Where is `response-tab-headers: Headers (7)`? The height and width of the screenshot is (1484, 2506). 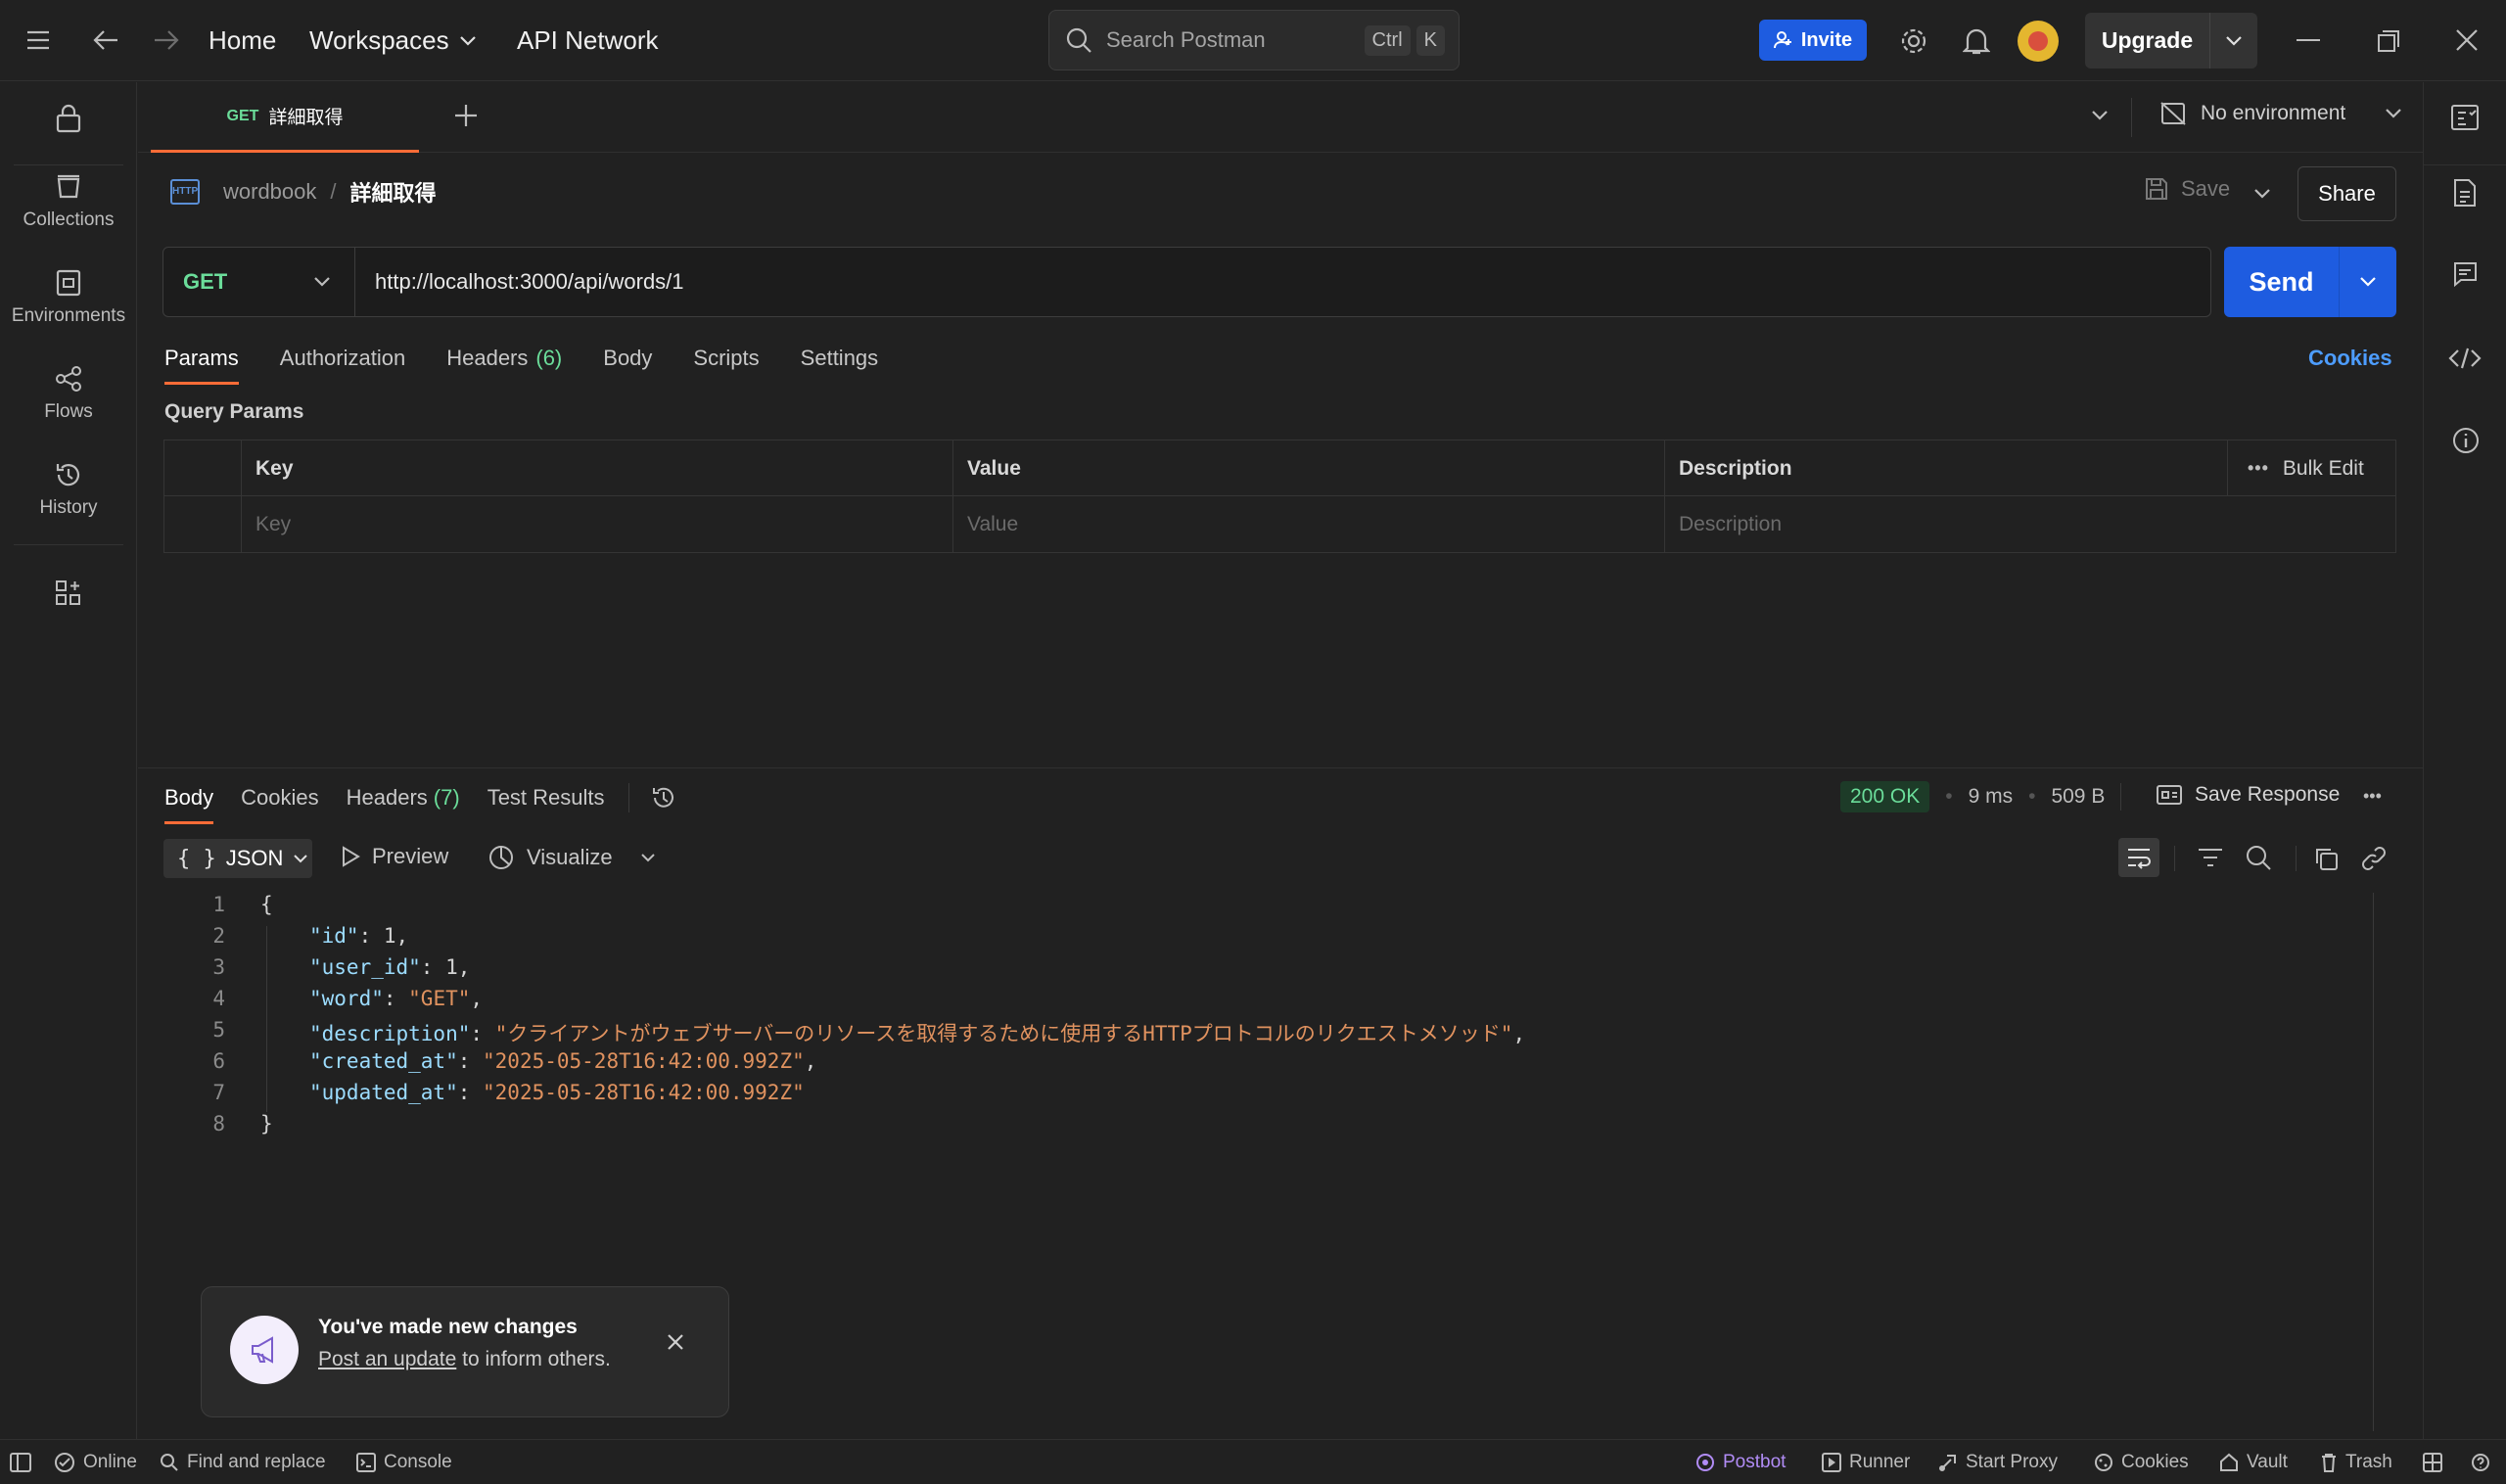
response-tab-headers: Headers (7) is located at coordinates (403, 798).